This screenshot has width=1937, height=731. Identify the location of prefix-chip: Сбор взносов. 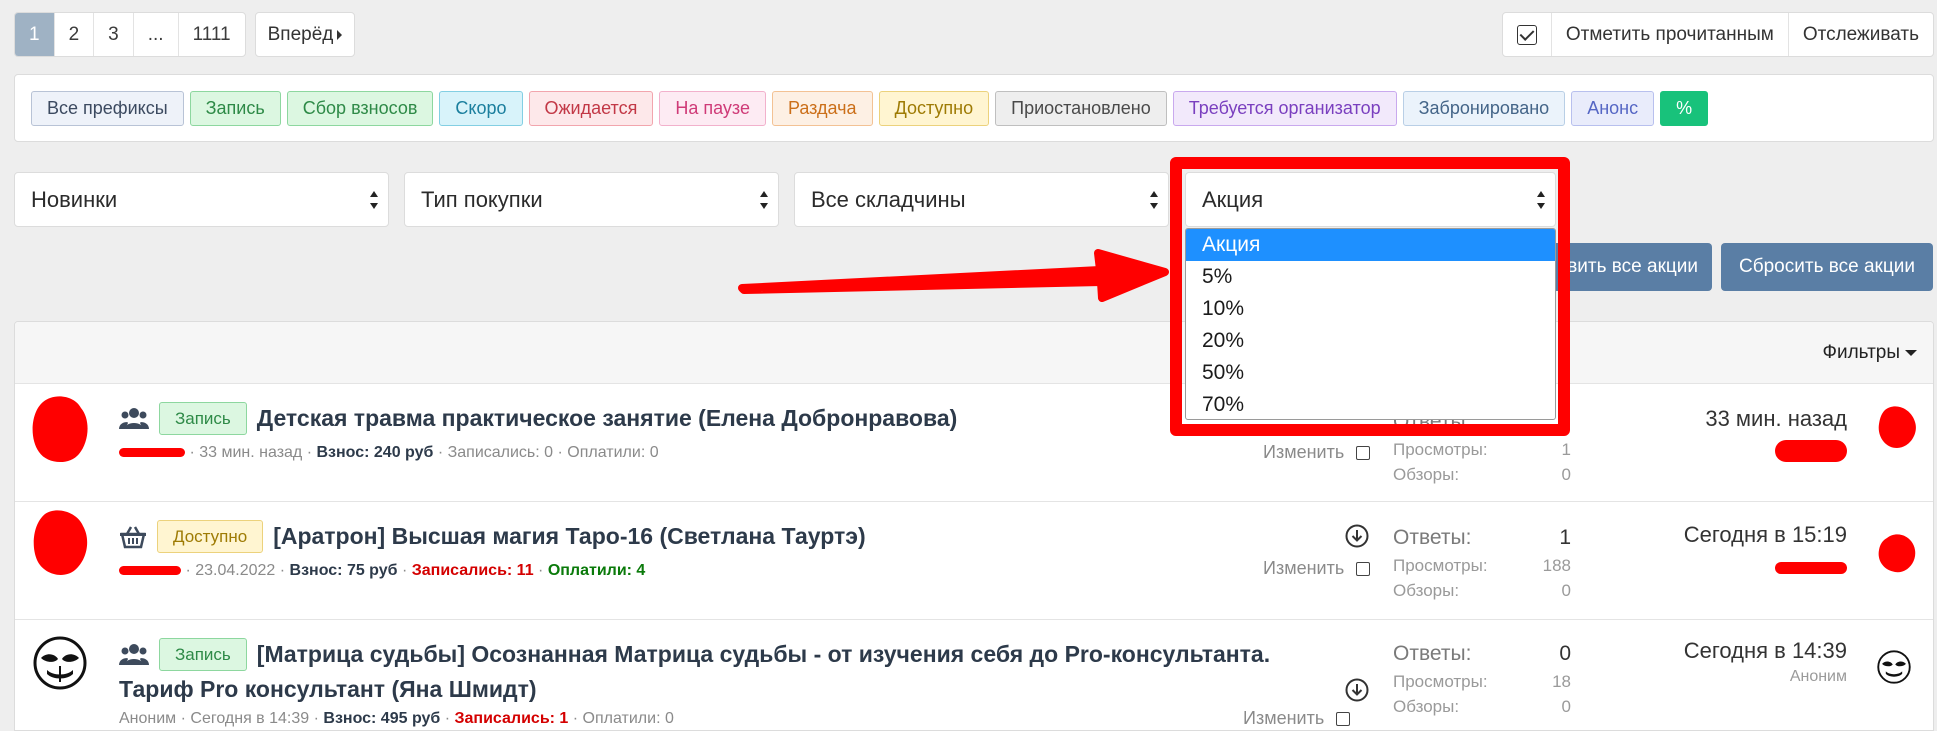
(360, 108).